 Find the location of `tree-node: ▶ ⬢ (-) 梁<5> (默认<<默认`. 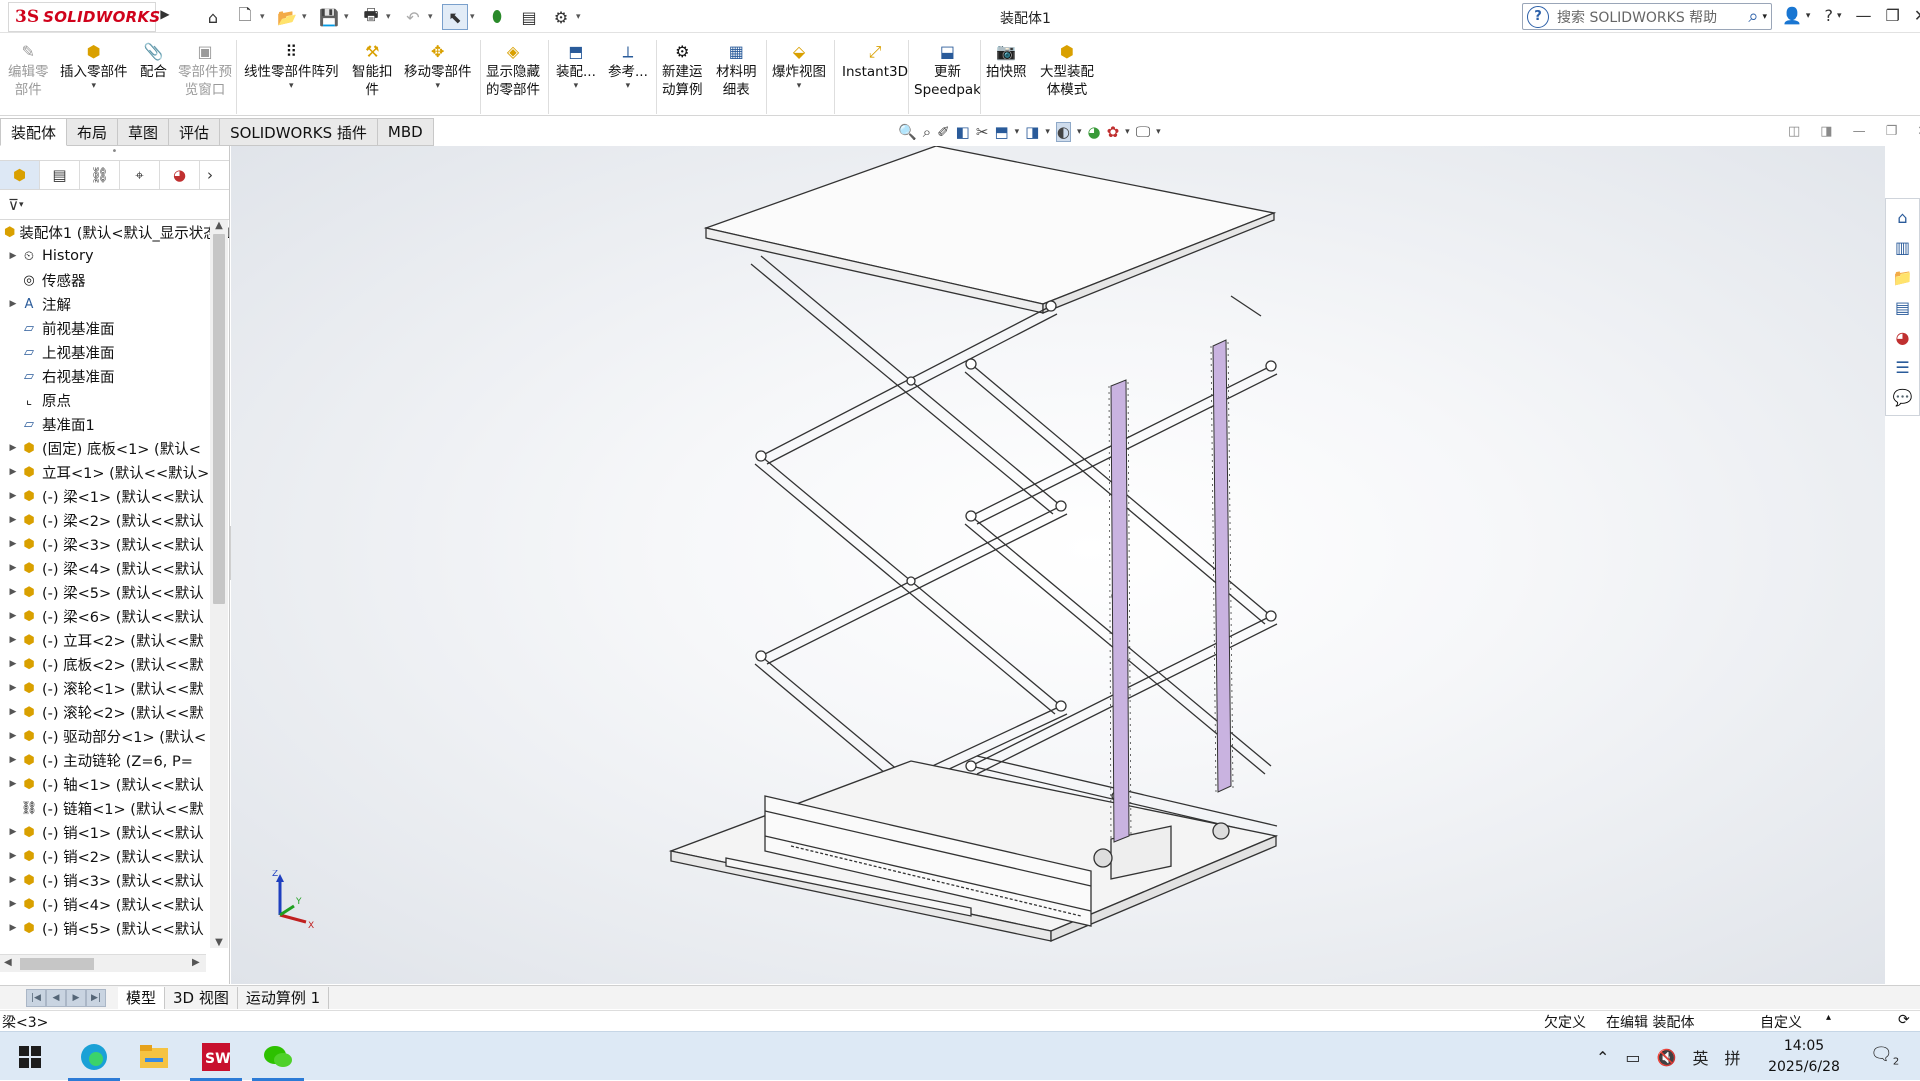

tree-node: ▶ ⬢ (-) 梁<5> (默认<<默认 is located at coordinates (114, 592).